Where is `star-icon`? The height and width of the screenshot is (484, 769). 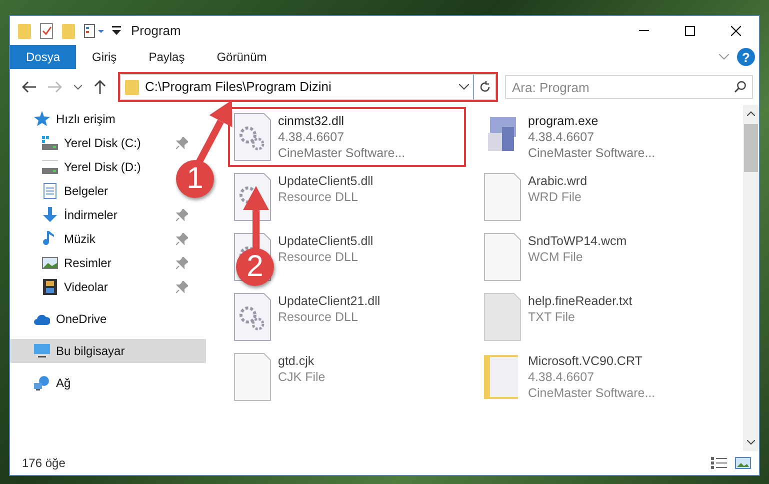 star-icon is located at coordinates (42, 119).